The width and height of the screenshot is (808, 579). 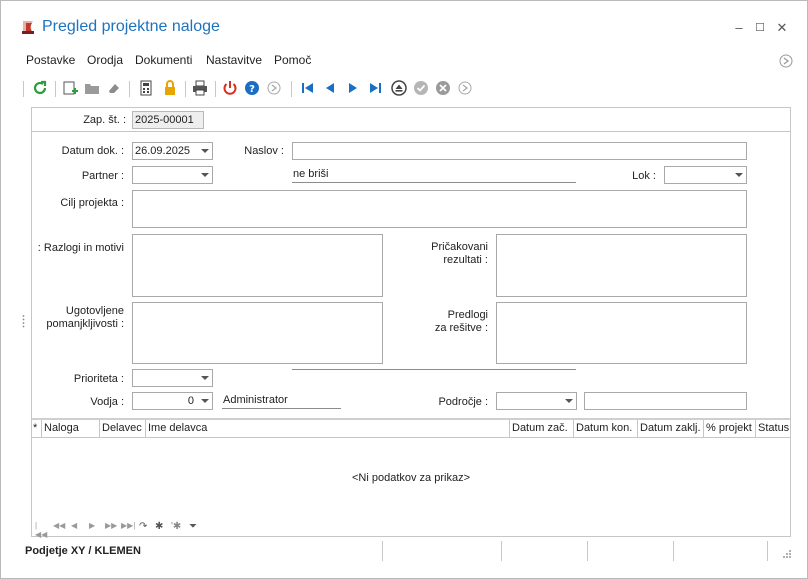 What do you see at coordinates (264, 151) in the screenshot?
I see `naslov-label: Naslov :` at bounding box center [264, 151].